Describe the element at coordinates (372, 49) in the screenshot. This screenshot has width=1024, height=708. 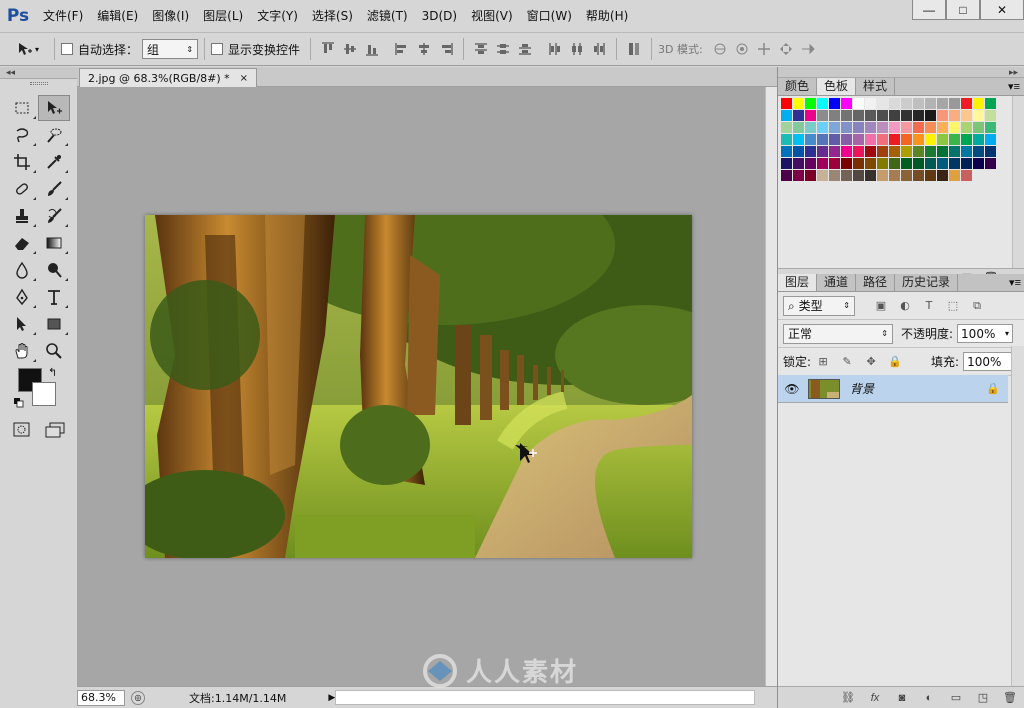
I see `align-bottom-icon` at that location.